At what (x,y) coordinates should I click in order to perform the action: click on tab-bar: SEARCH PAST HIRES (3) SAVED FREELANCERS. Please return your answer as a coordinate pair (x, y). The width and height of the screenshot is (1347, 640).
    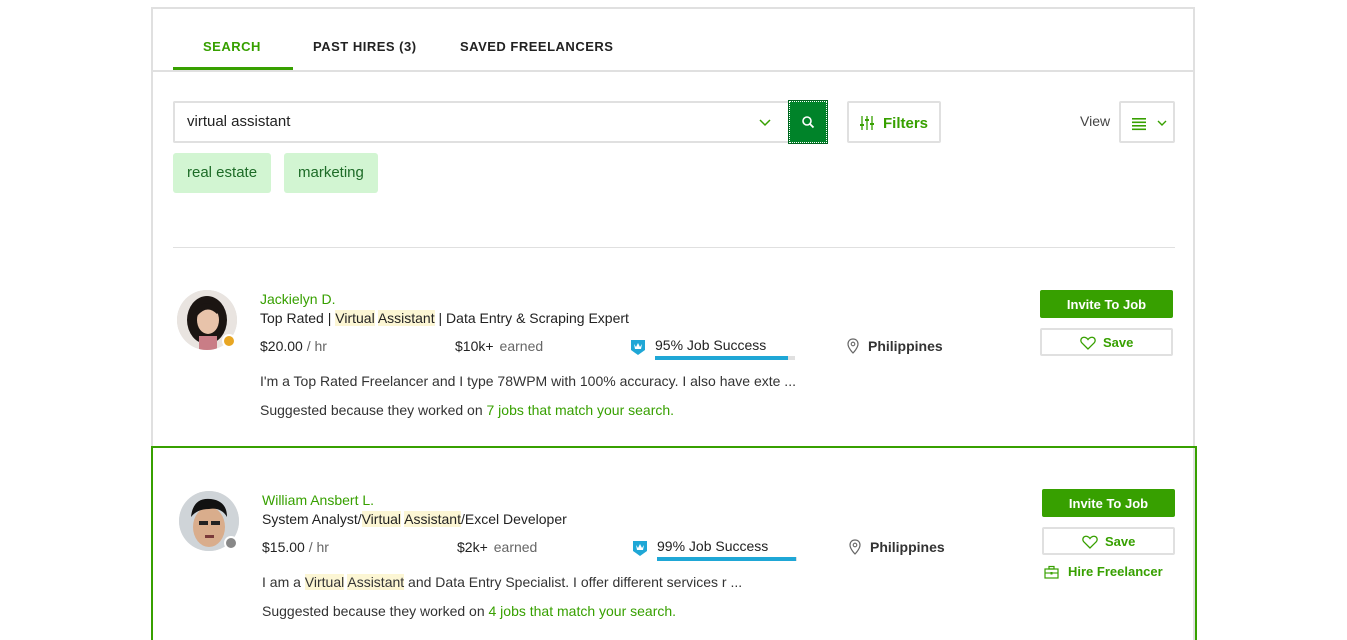
    Looking at the image, I should click on (684, 39).